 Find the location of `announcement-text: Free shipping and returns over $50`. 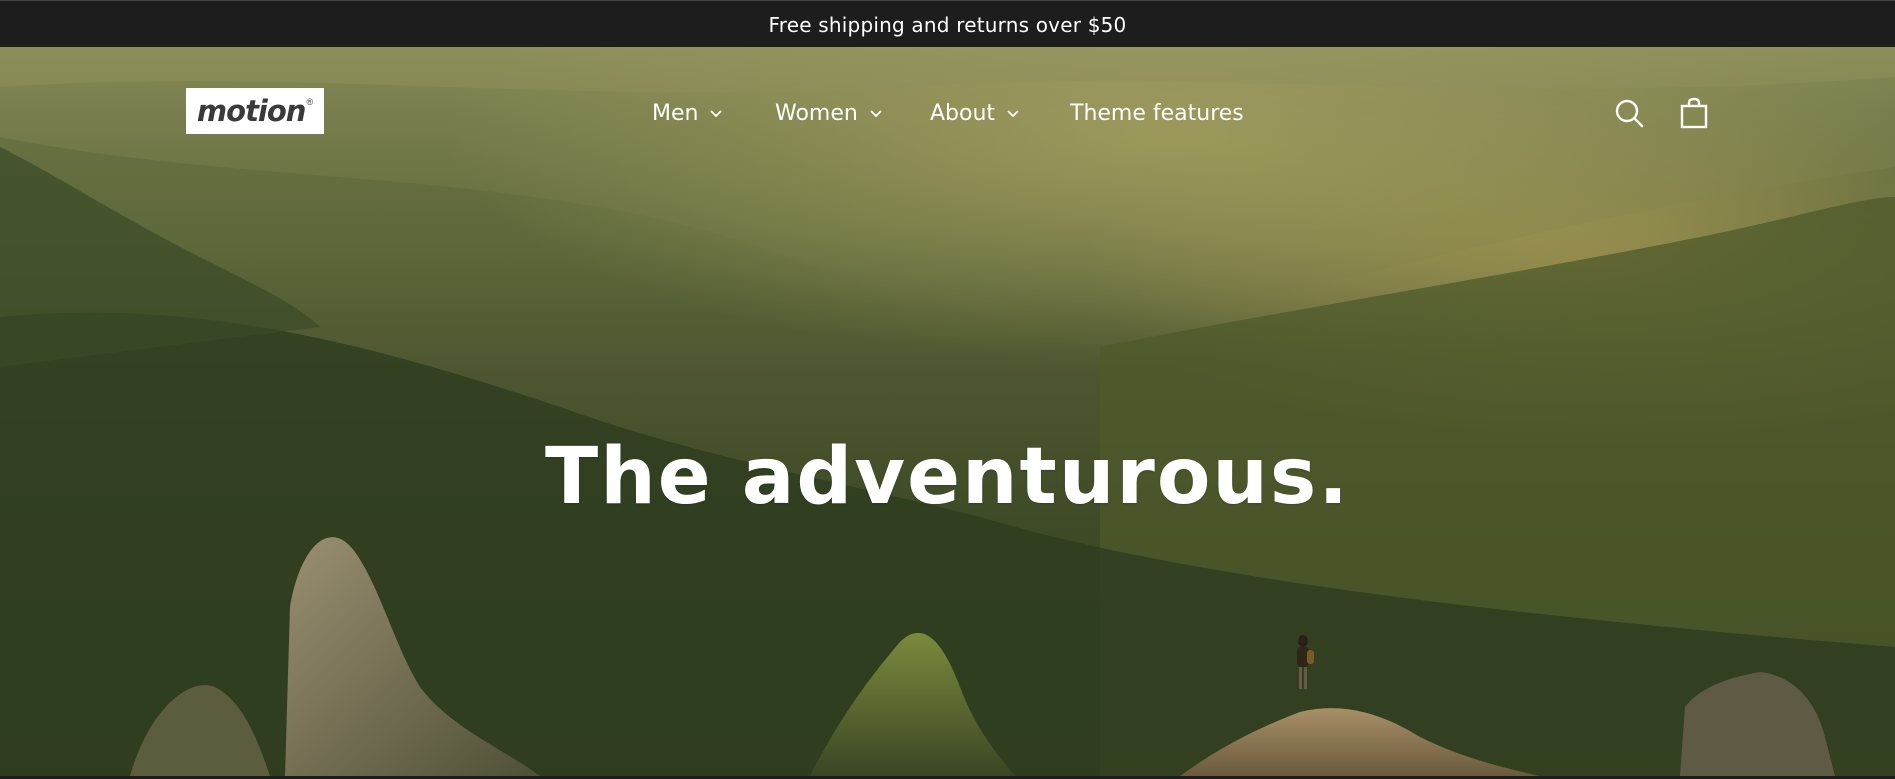

announcement-text: Free shipping and returns over $50 is located at coordinates (947, 24).